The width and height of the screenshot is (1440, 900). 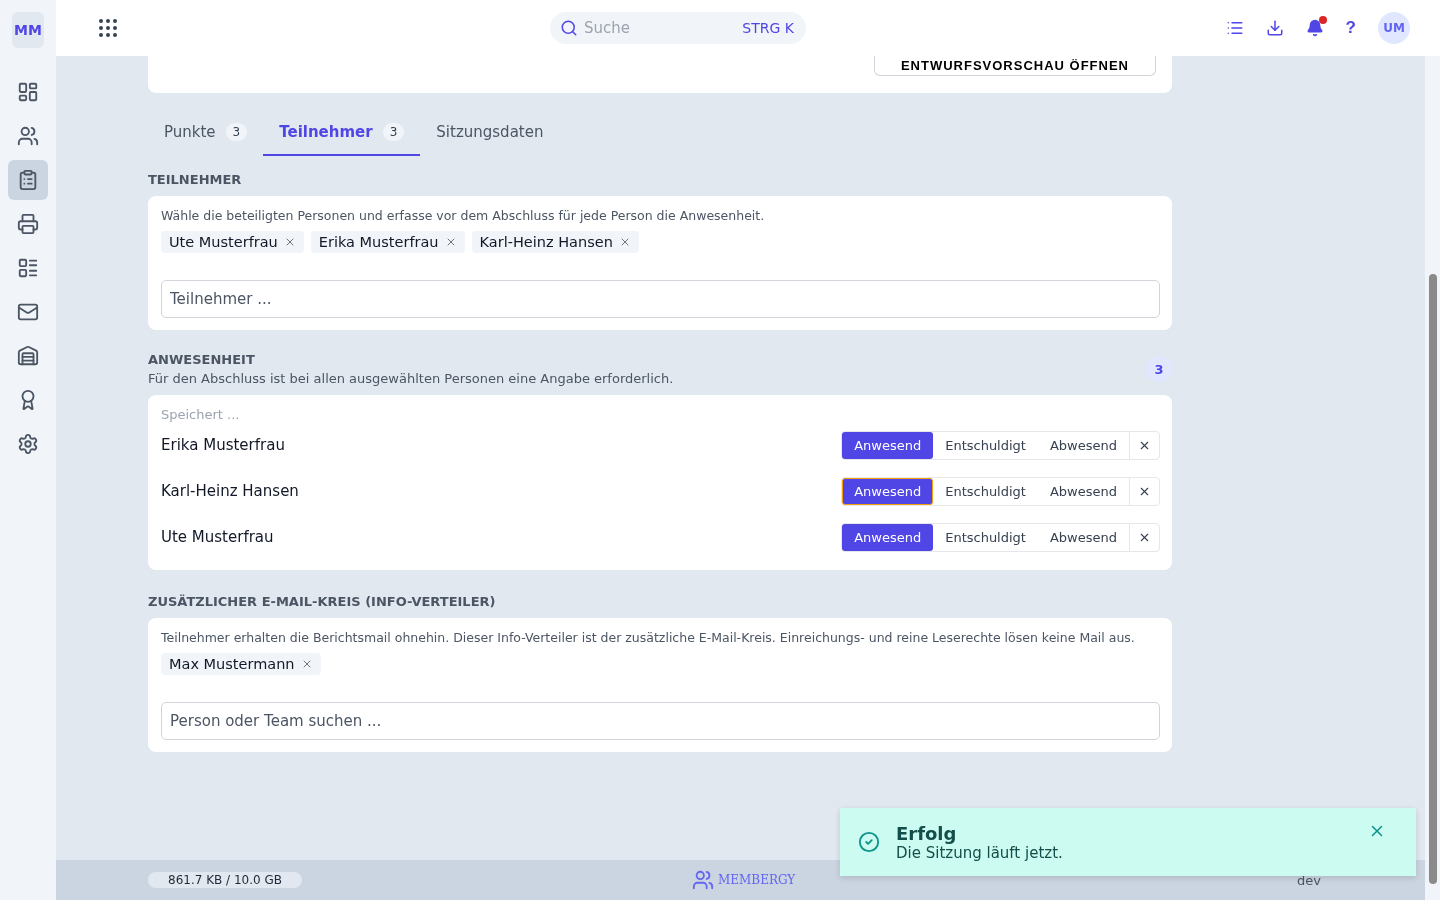 I want to click on brand-logo-icon, so click(x=703, y=880).